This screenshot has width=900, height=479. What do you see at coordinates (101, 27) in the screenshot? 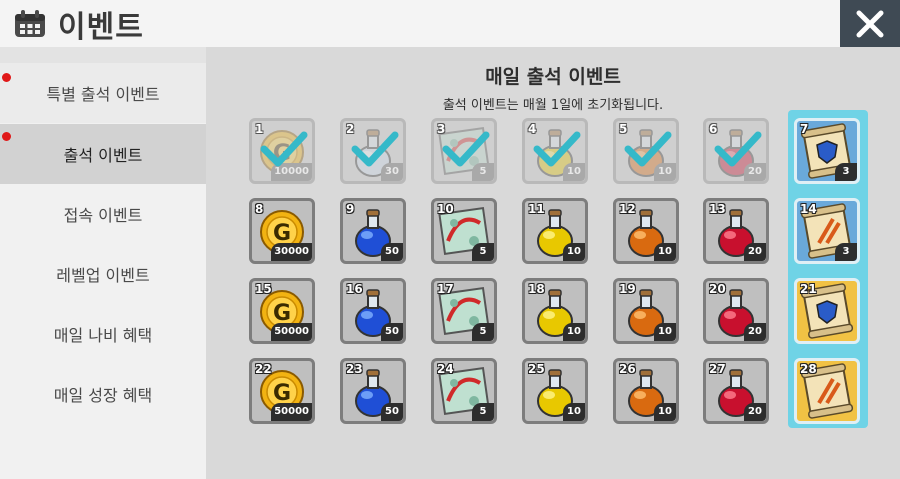
I see `page-title: 이벤트` at bounding box center [101, 27].